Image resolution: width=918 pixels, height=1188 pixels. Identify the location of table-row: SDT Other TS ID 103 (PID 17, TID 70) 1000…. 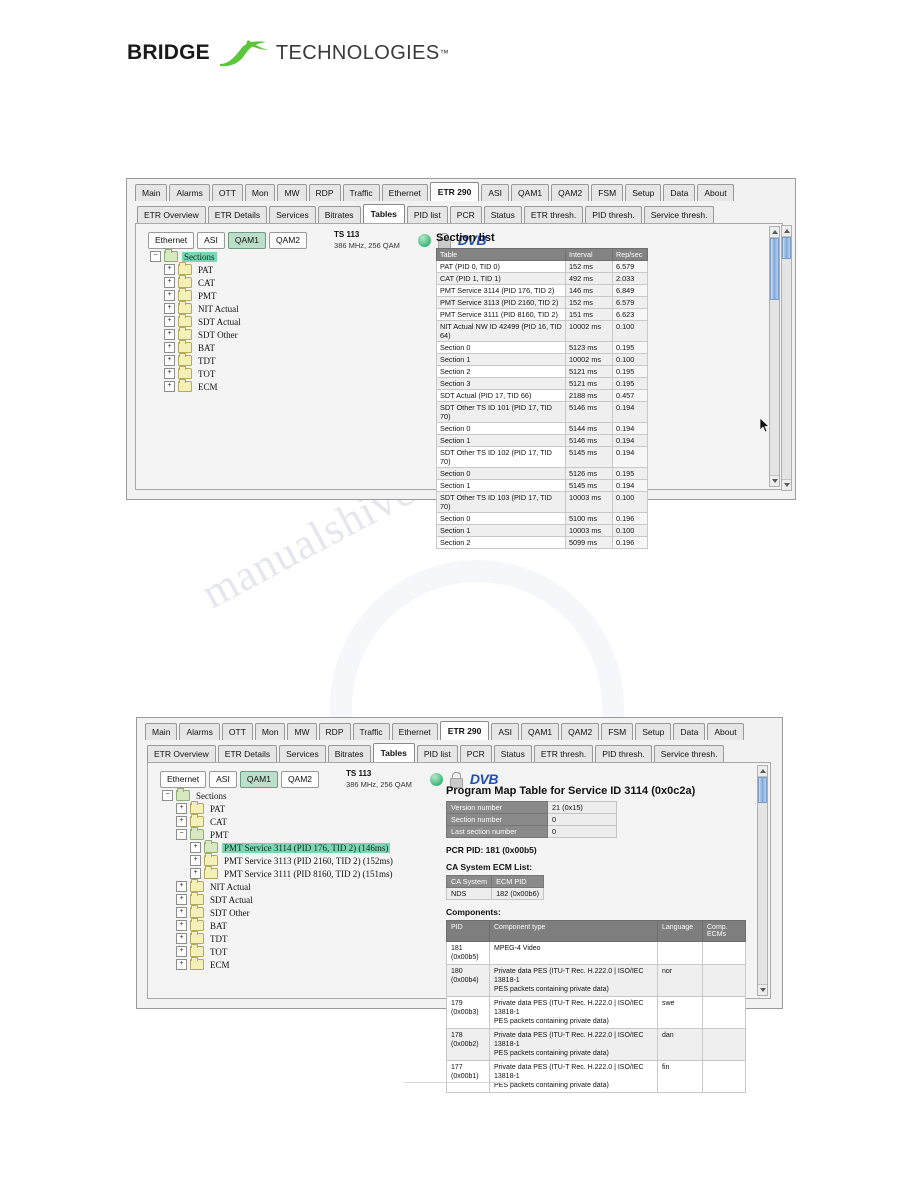
(542, 502).